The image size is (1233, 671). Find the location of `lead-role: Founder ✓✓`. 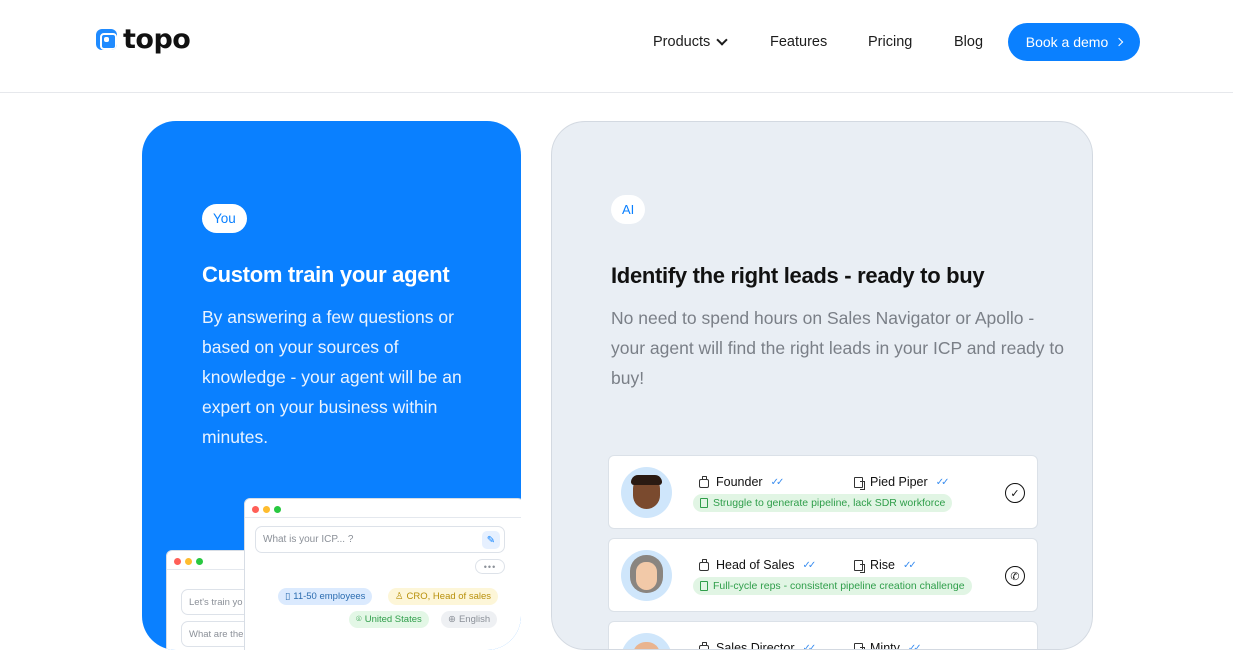

lead-role: Founder ✓✓ is located at coordinates (742, 482).